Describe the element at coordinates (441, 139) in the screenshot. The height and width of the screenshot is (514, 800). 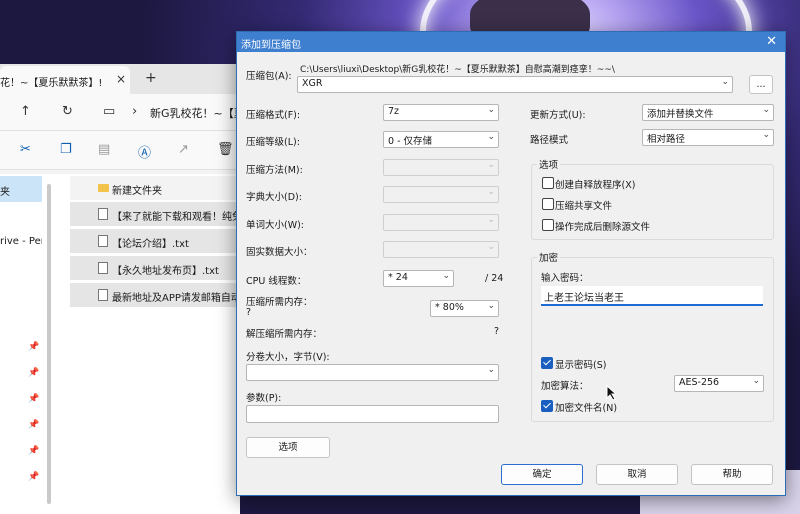
I see `level-select: 0 - 仅存储 ⌄` at that location.